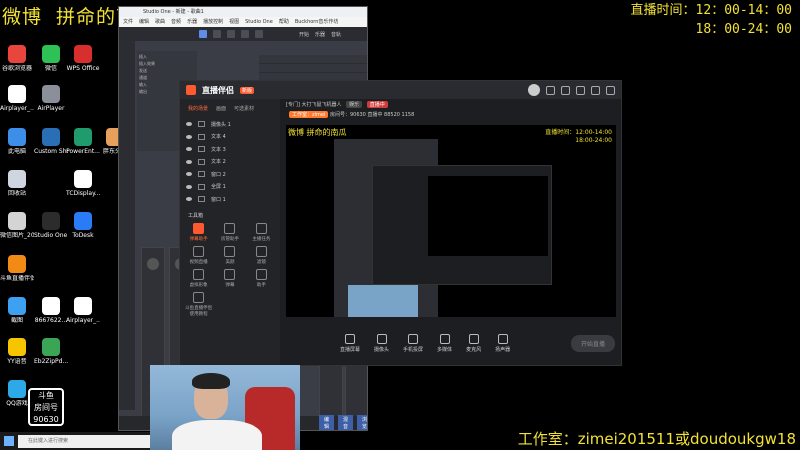 The width and height of the screenshot is (800, 450). I want to click on desktop-icon: 斗鱼直播伴侣, so click(17, 268).